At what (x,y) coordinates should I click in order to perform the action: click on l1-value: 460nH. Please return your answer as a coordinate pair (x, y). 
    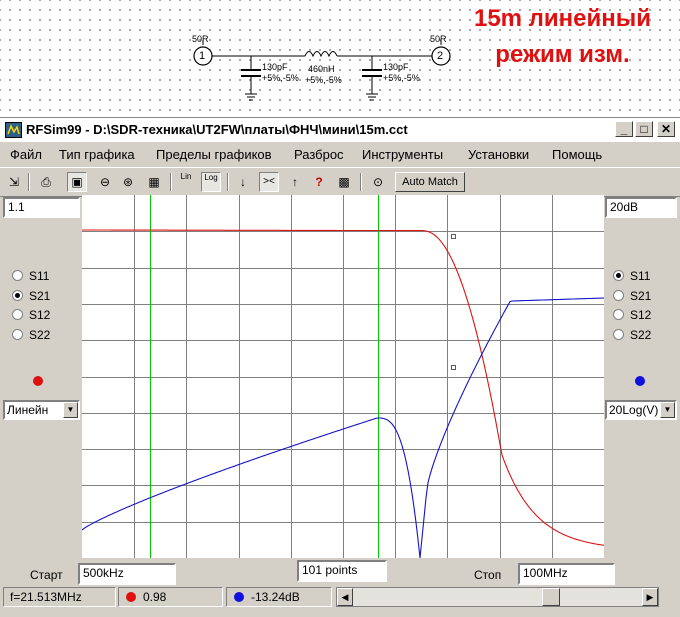
    Looking at the image, I should click on (321, 69).